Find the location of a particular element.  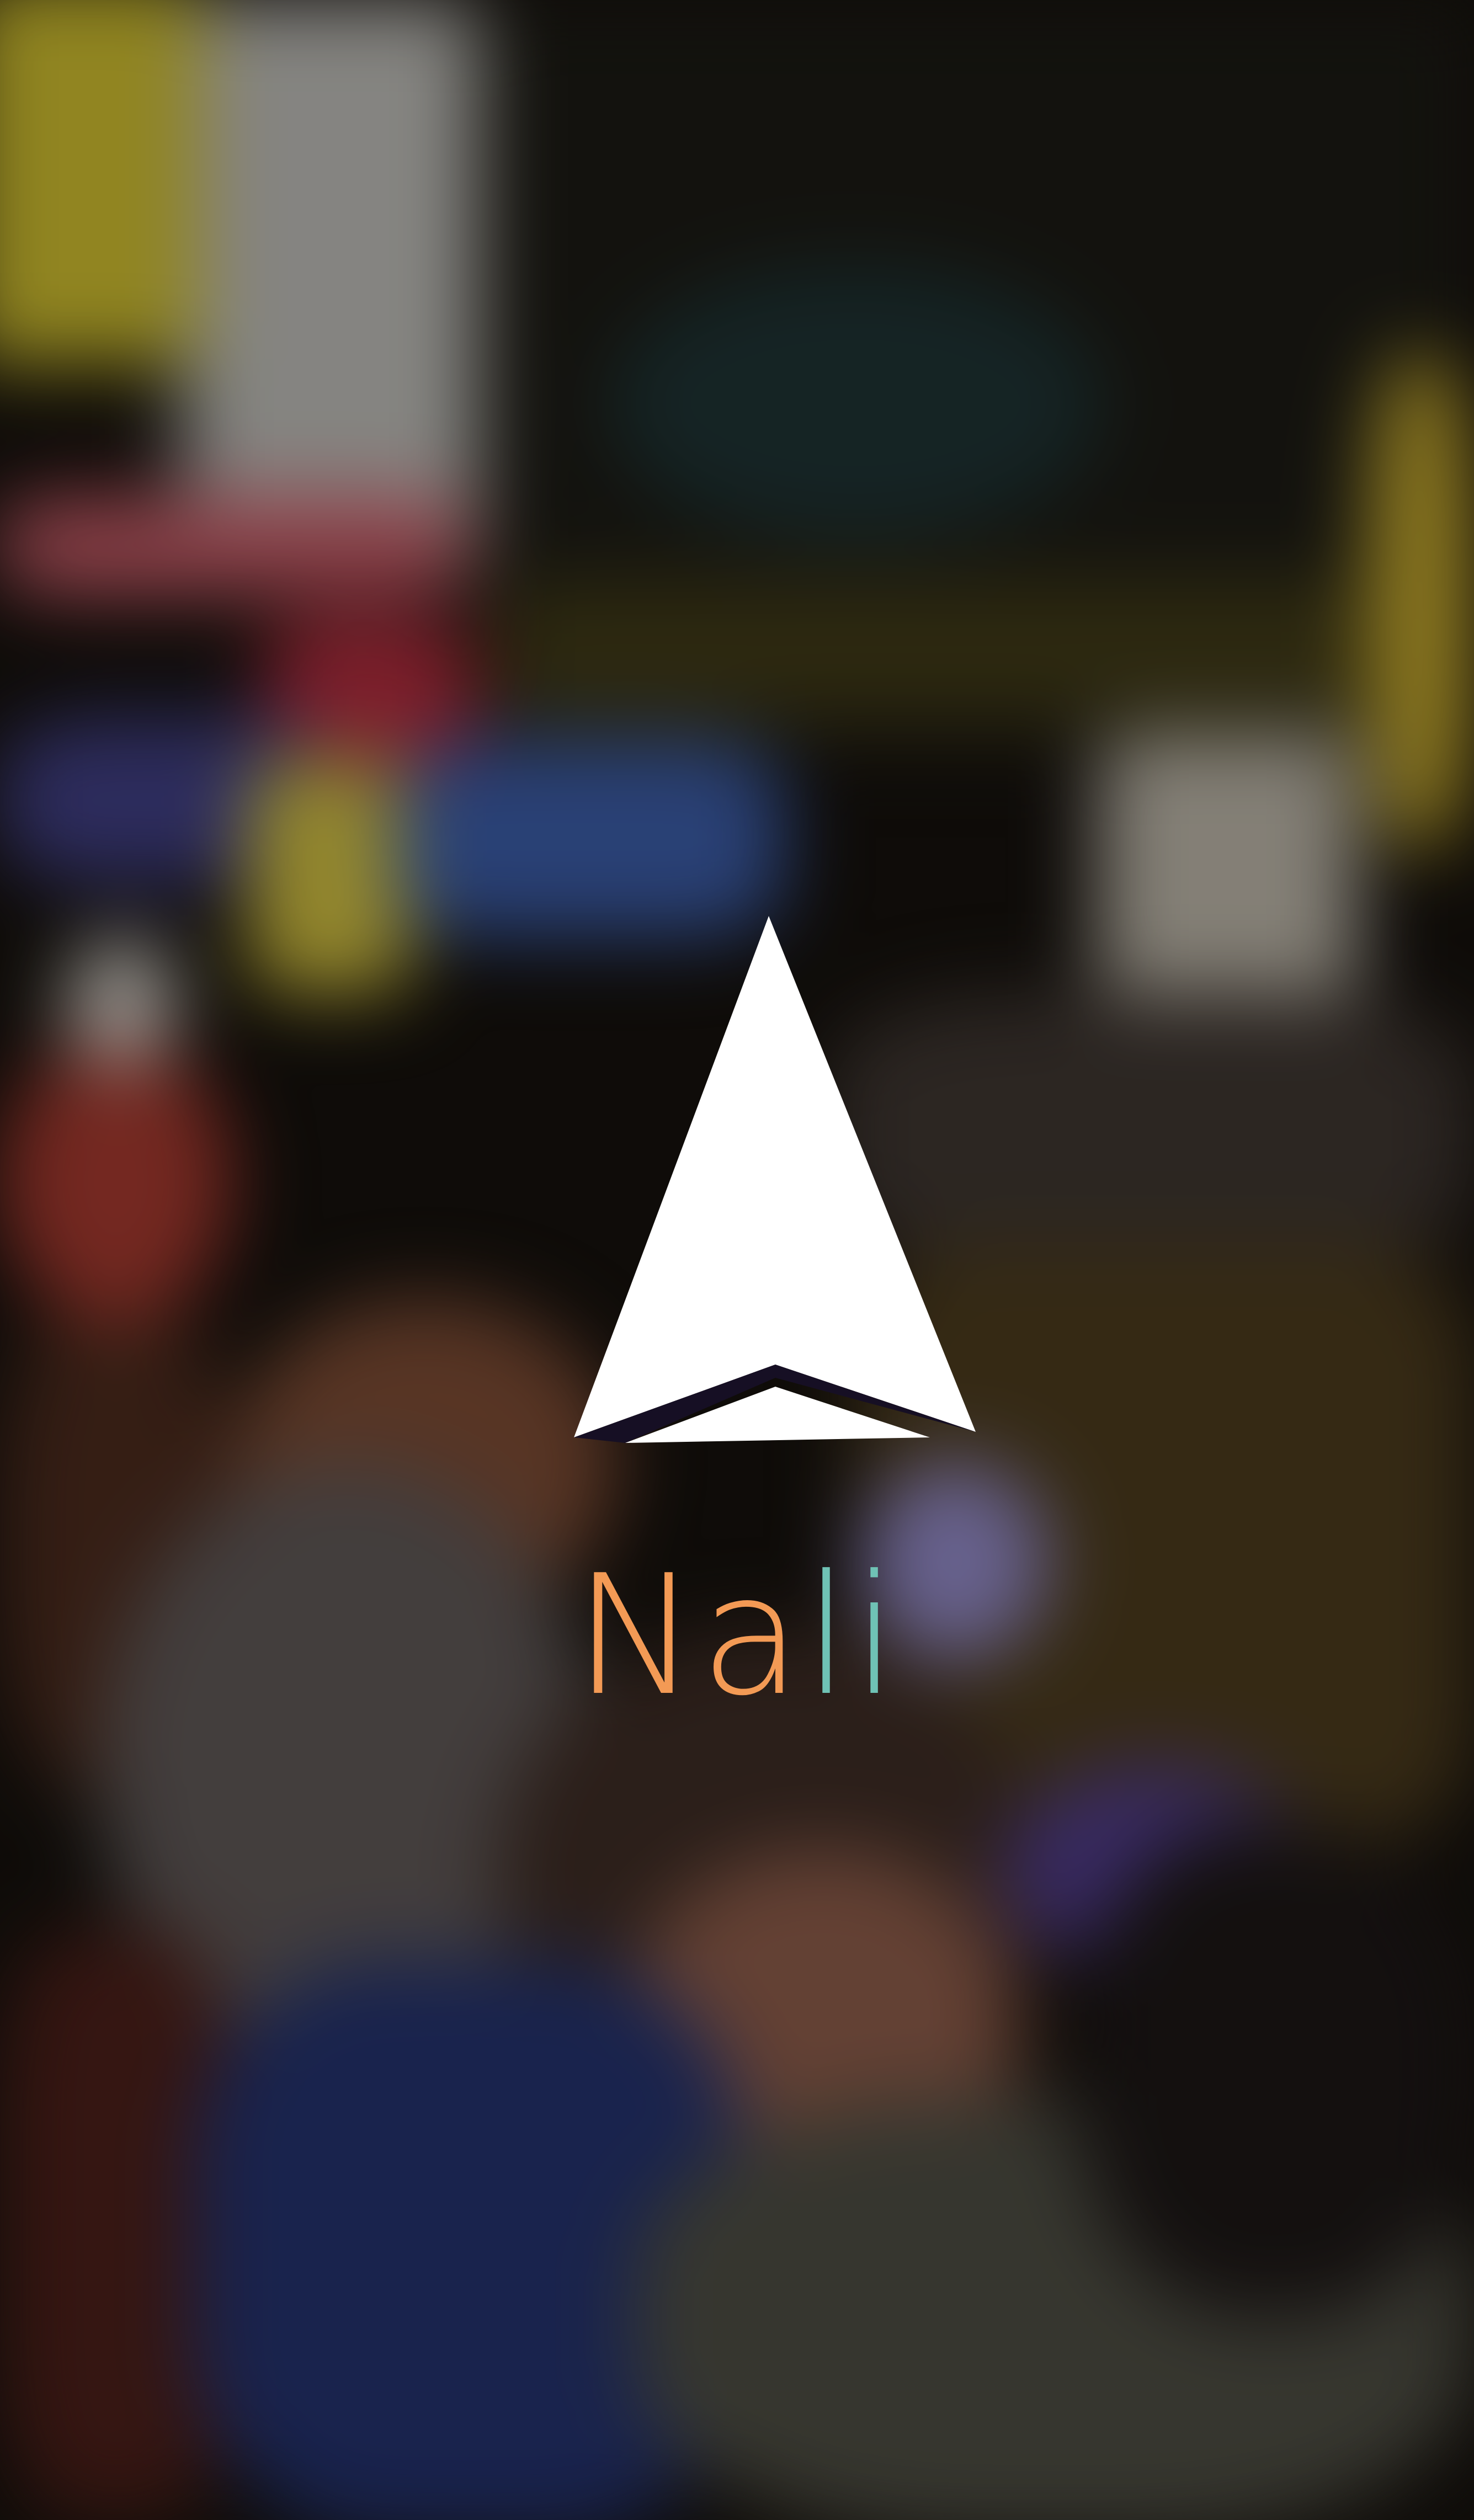

app-name-title: Nali is located at coordinates (737, 1636).